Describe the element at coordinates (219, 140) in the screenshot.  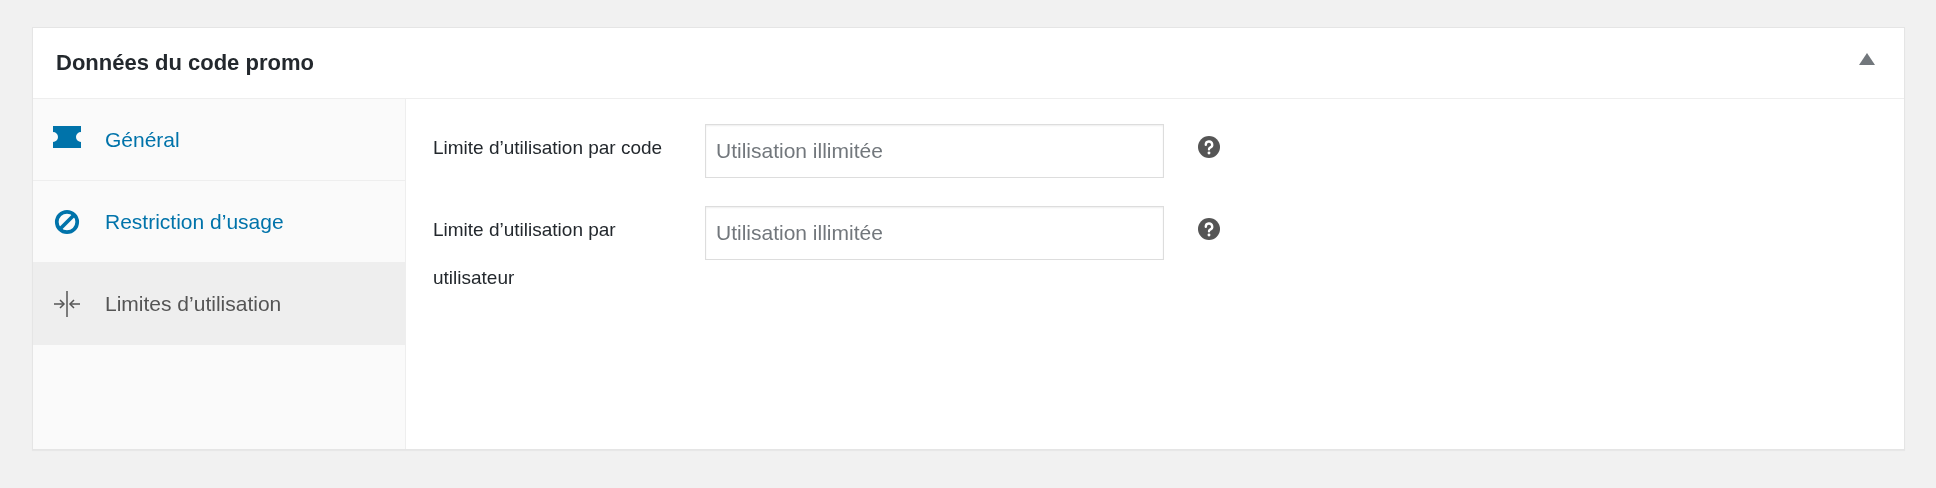
I see `sidebar-tab: Général` at that location.